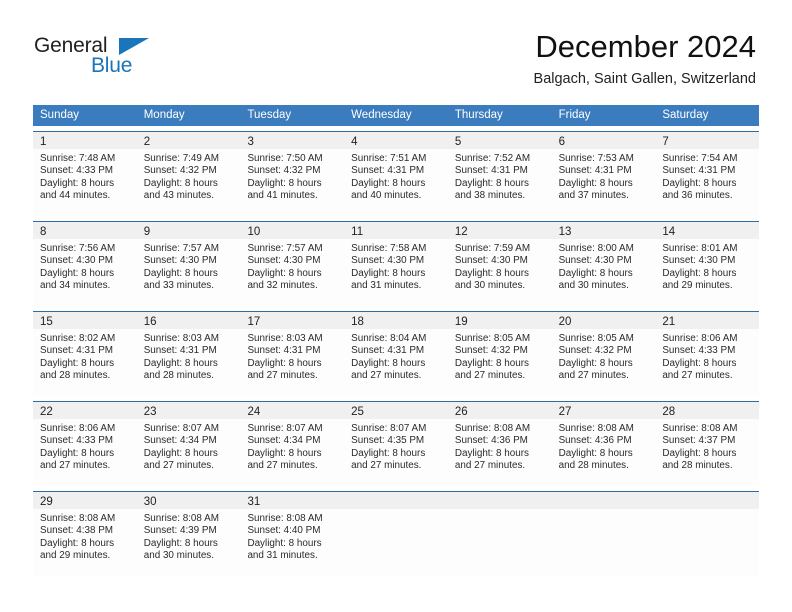 This screenshot has height=612, width=792. I want to click on logo-text-blue: Blue, so click(112, 65).